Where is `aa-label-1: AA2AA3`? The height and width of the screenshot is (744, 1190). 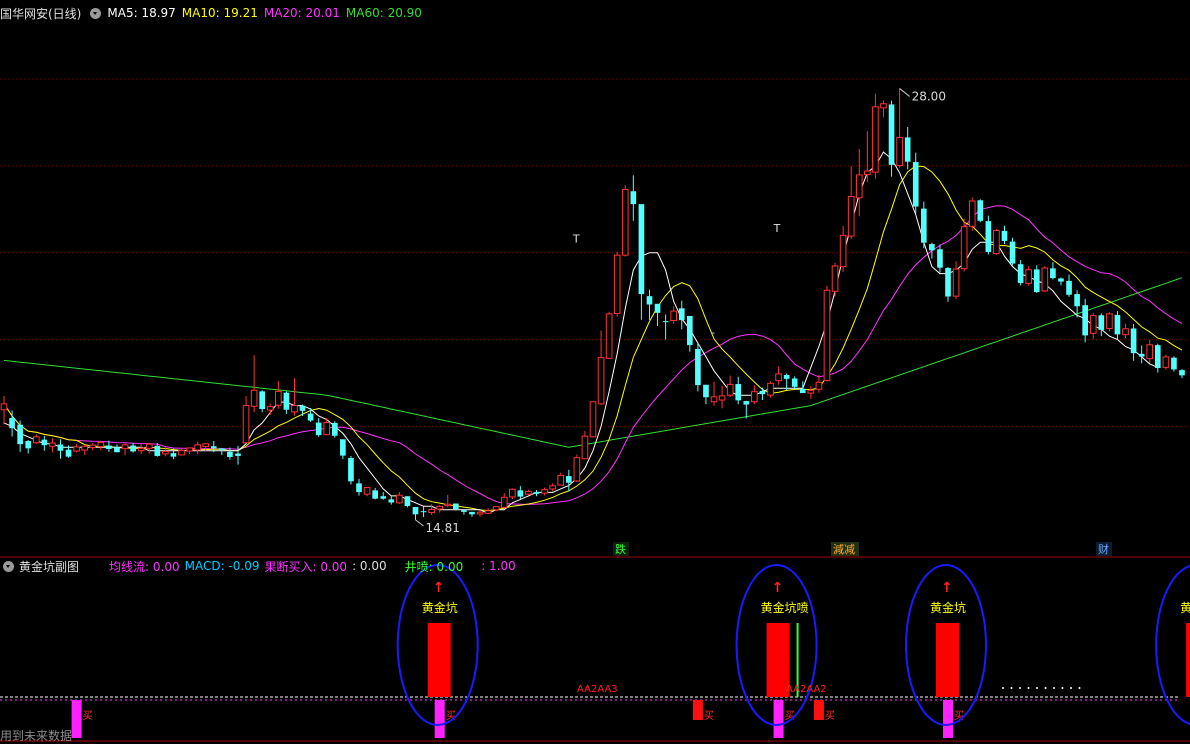
aa-label-1: AA2AA3 is located at coordinates (597, 689).